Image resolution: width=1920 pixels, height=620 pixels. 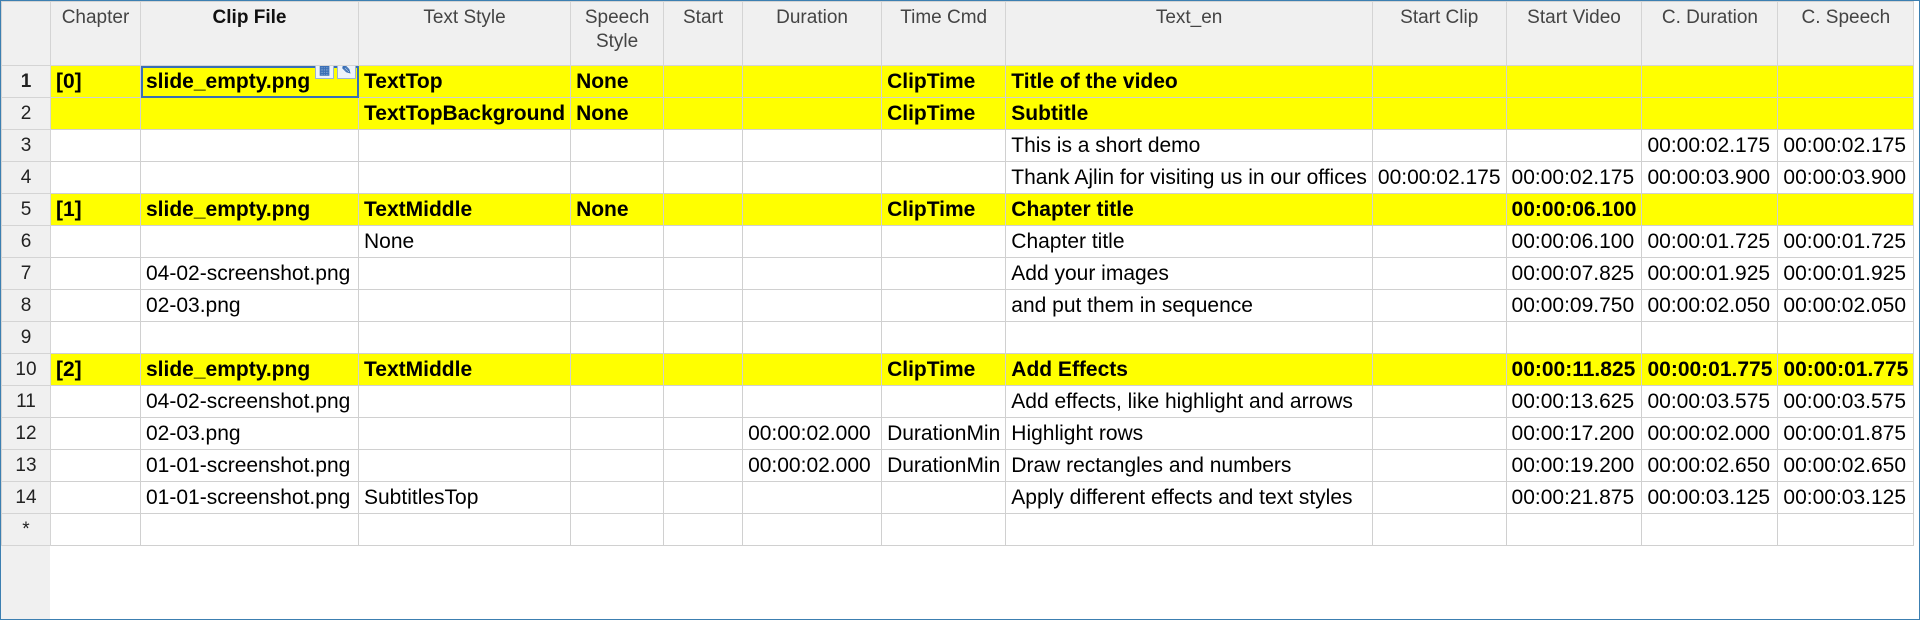 I want to click on cell-chapter: [2], so click(x=95, y=369).